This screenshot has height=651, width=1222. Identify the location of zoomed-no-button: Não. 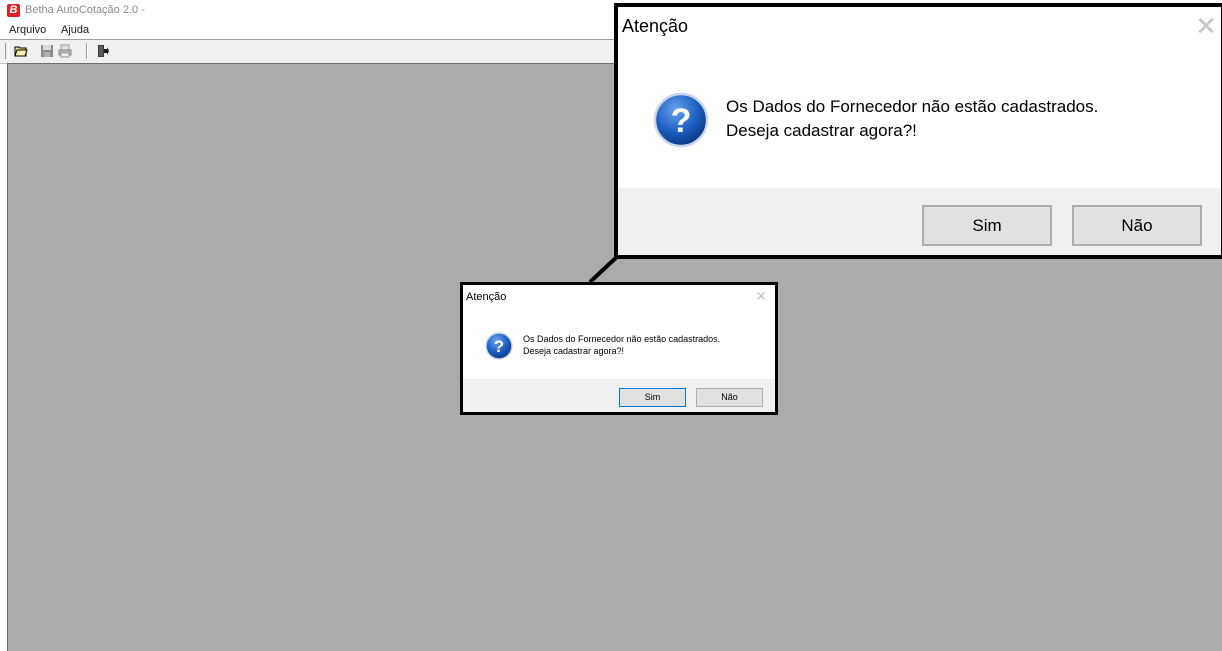
(1137, 225).